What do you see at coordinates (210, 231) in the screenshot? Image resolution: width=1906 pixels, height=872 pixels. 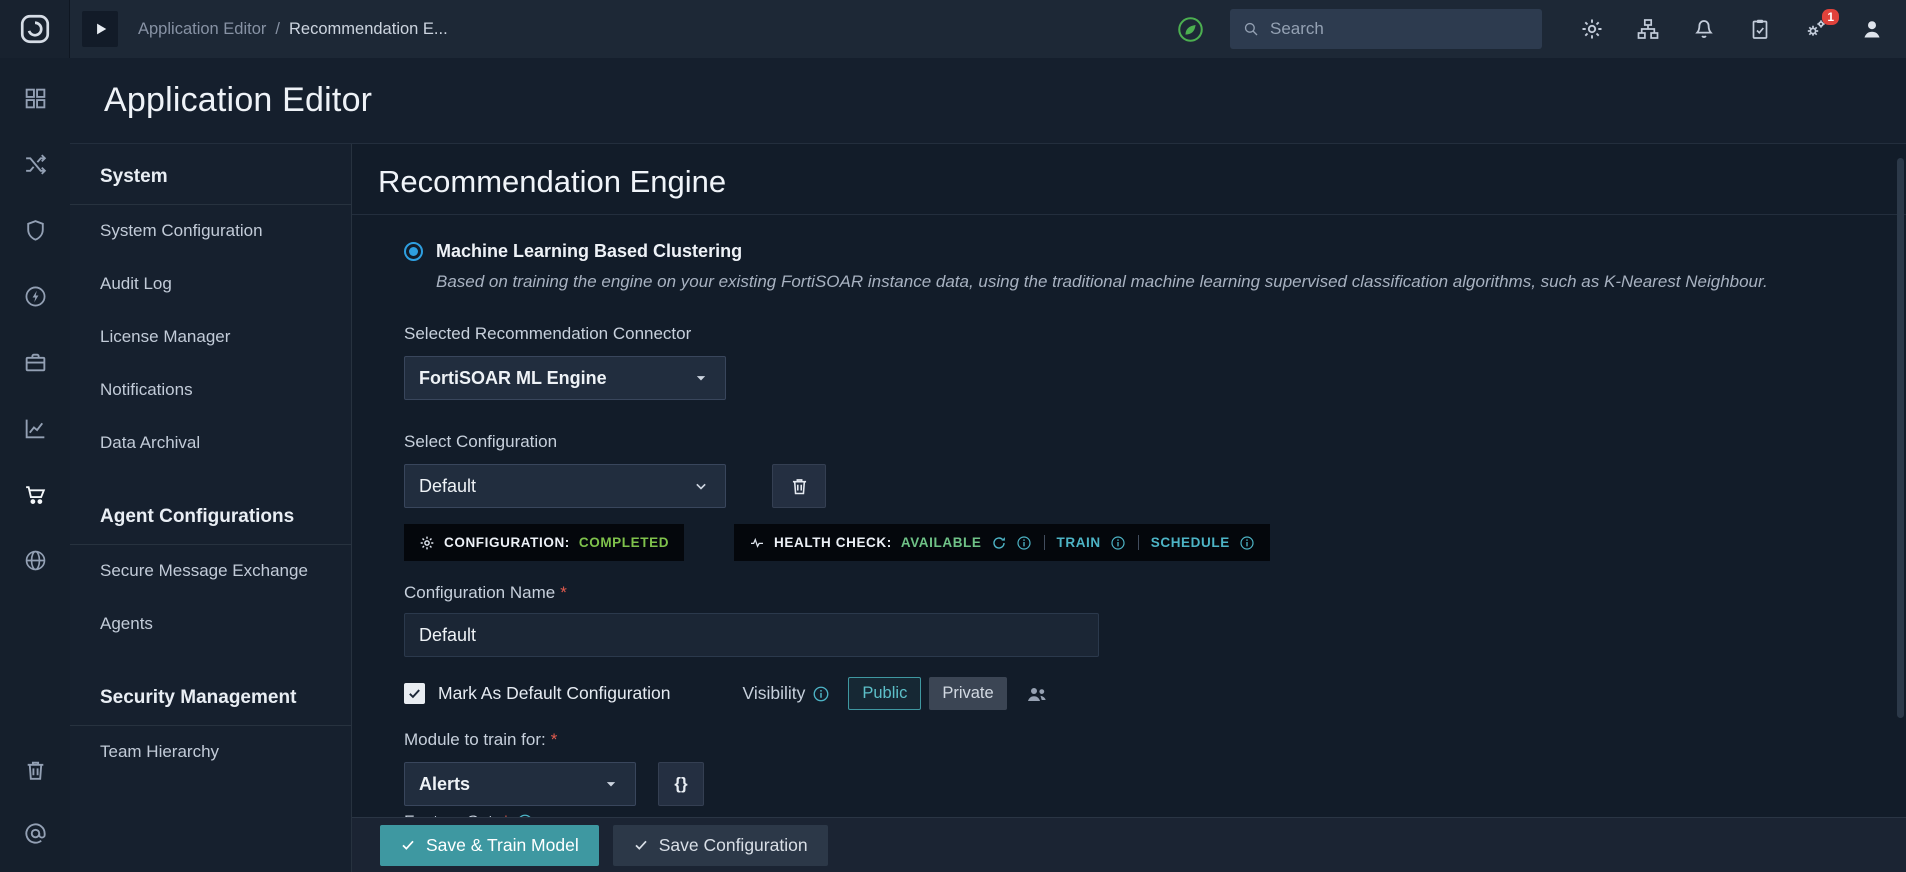 I see `sidebar-item-system-configuration: System Configuration` at bounding box center [210, 231].